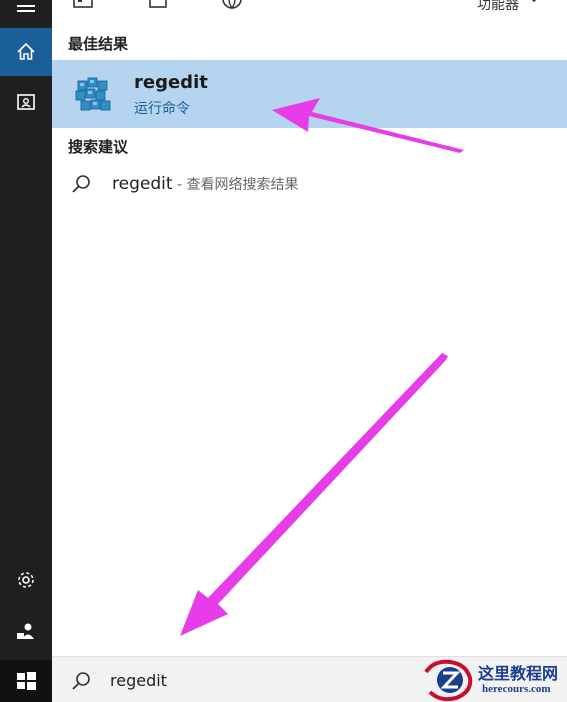 Image resolution: width=567 pixels, height=702 pixels. What do you see at coordinates (260, 680) in the screenshot?
I see `search-input` at bounding box center [260, 680].